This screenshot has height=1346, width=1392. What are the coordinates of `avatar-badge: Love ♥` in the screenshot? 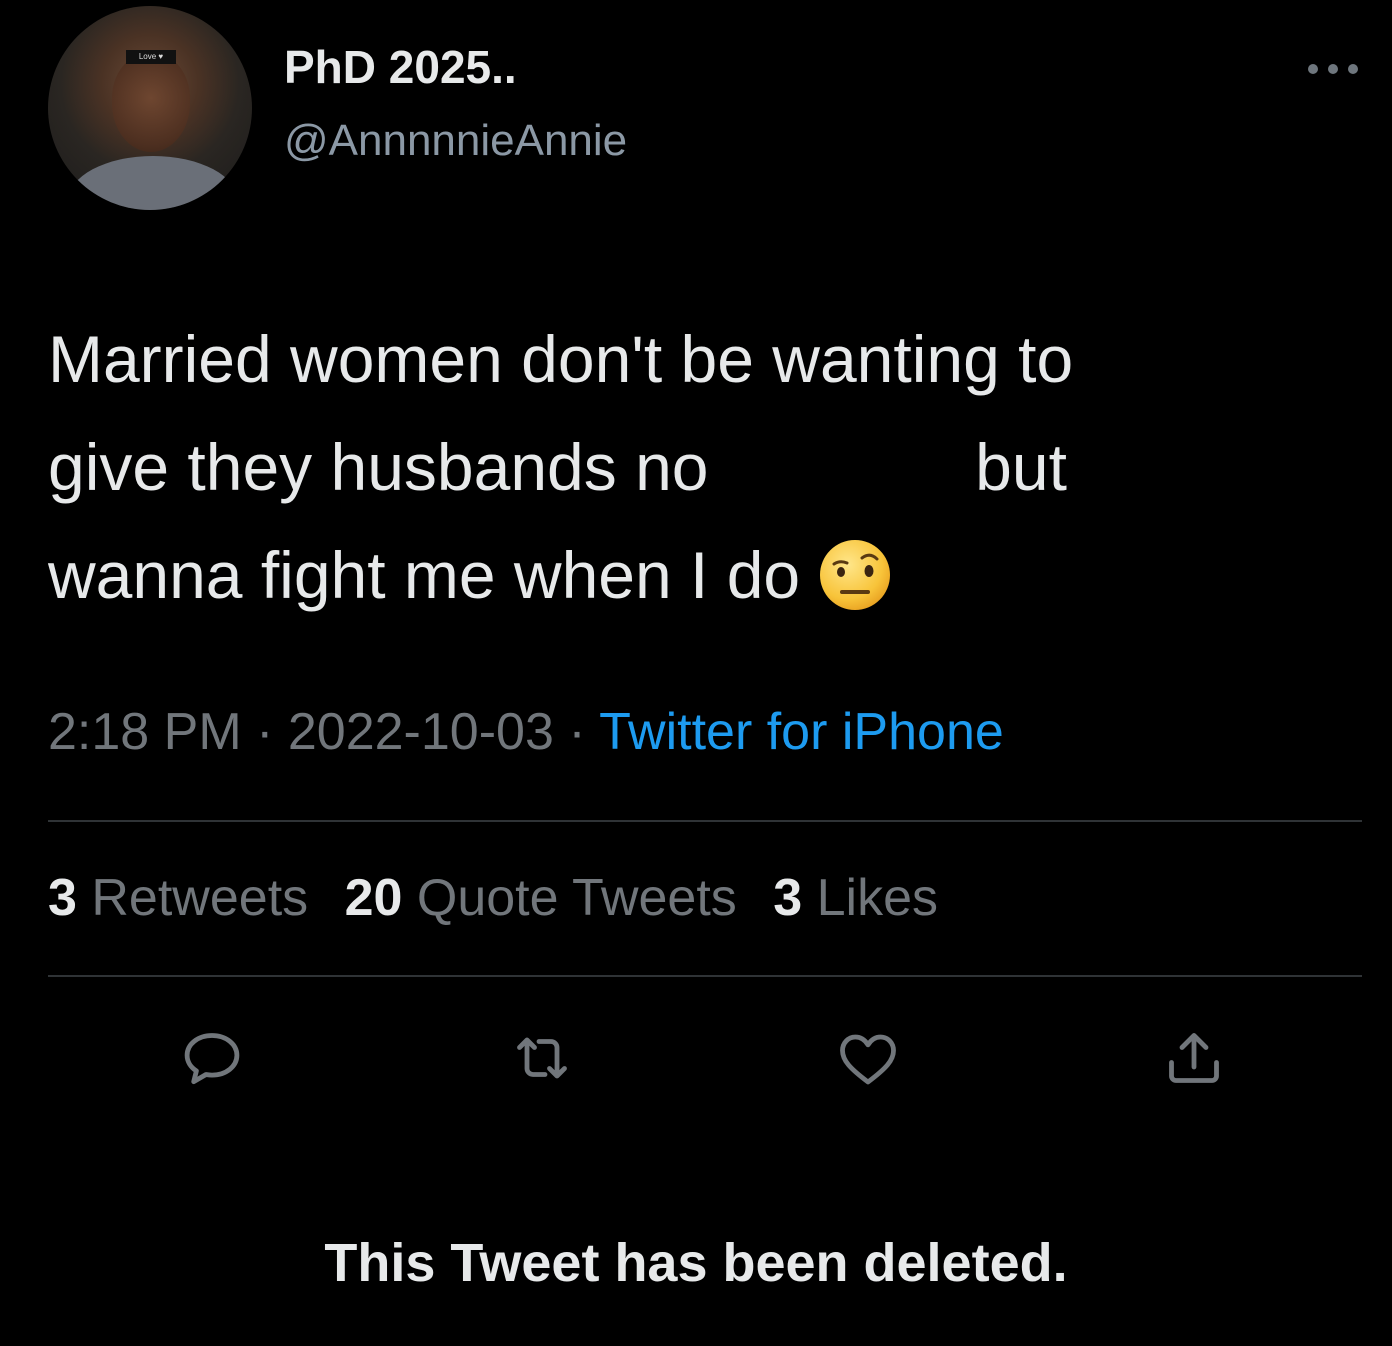 It's located at (151, 57).